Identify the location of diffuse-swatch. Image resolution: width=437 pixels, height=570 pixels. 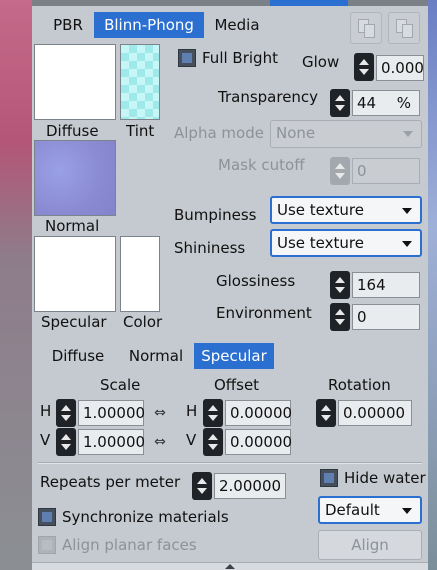
(75, 82).